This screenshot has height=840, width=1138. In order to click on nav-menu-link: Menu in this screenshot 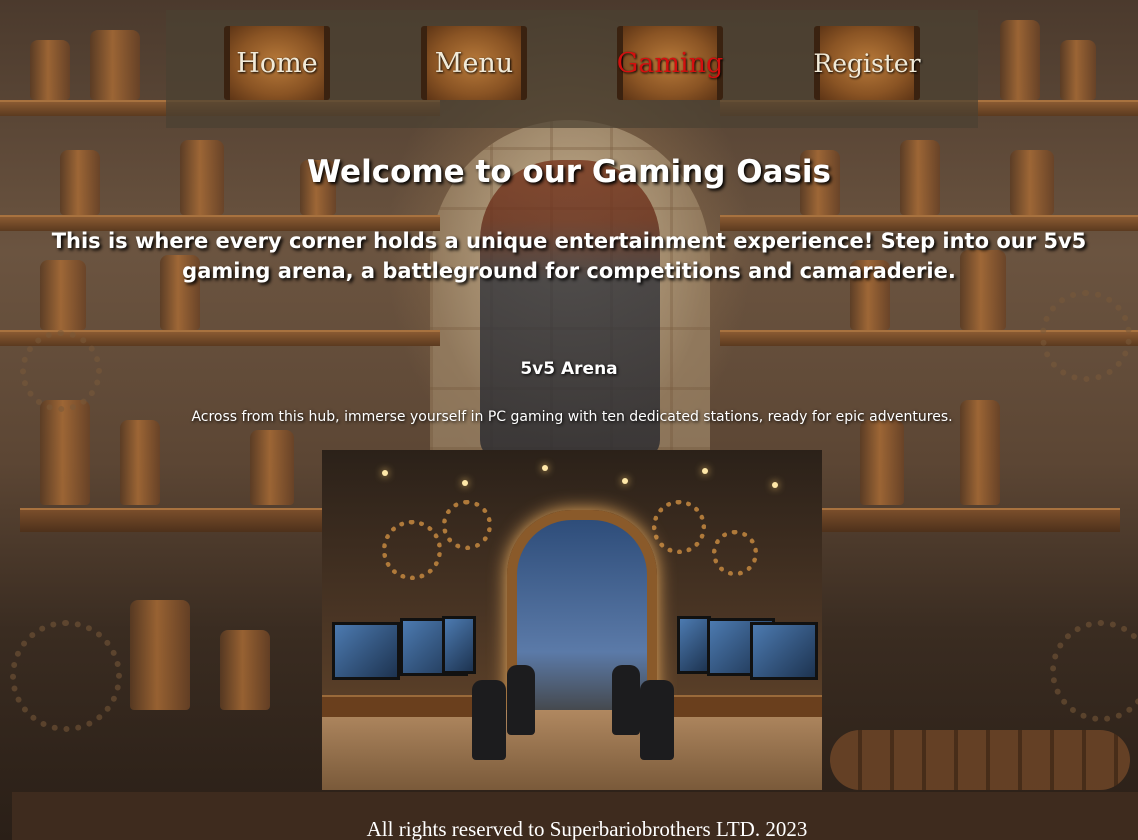, I will do `click(474, 63)`.